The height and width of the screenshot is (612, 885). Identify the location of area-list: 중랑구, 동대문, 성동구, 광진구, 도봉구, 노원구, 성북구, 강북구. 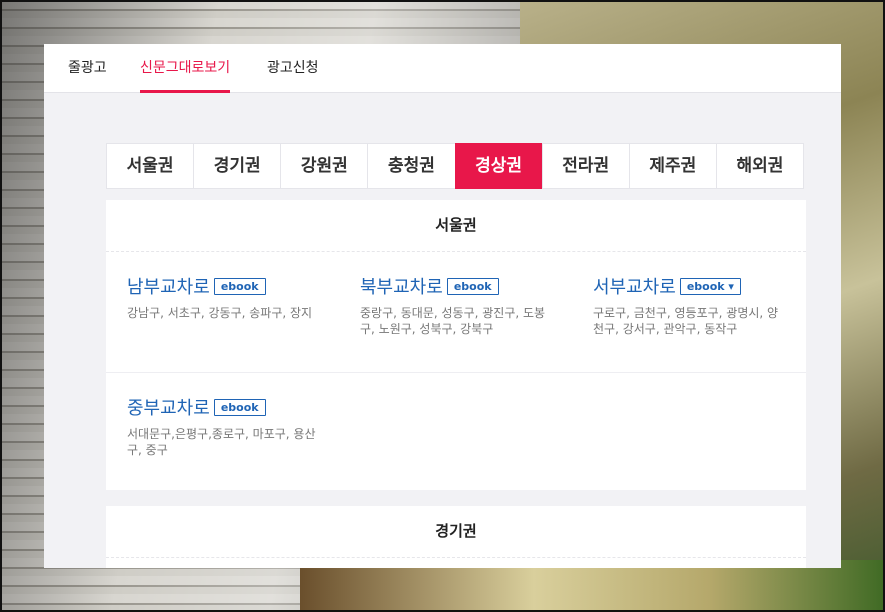
(453, 321).